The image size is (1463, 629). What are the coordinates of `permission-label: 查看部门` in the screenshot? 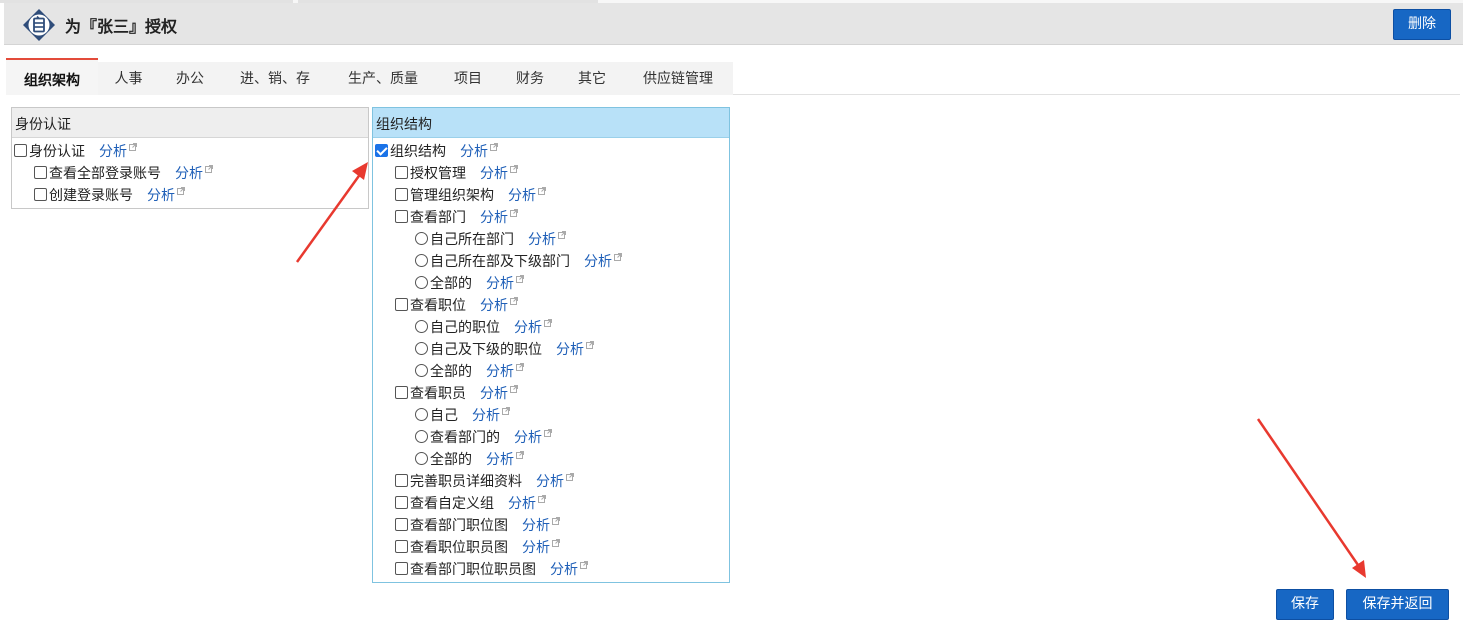 It's located at (438, 218).